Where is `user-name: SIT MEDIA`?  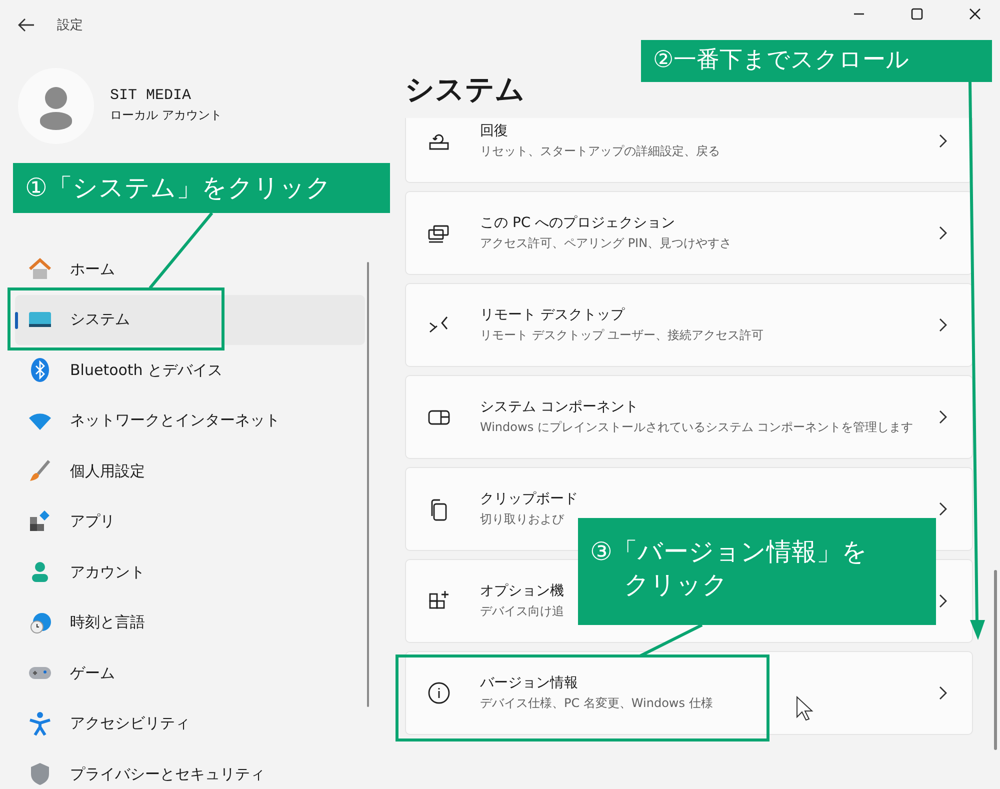 user-name: SIT MEDIA is located at coordinates (151, 95).